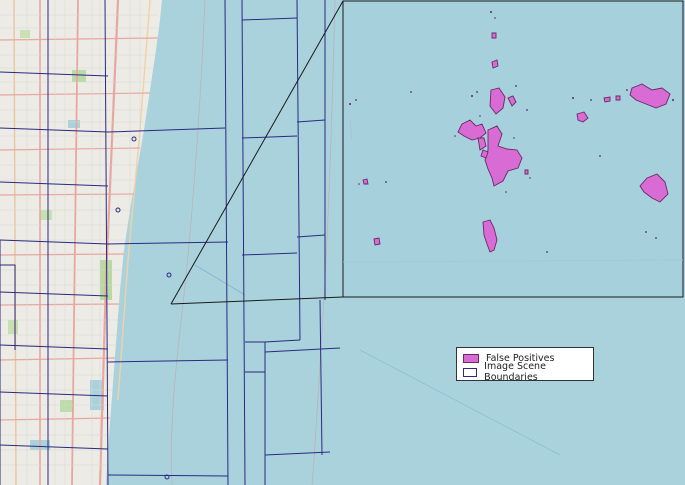 The height and width of the screenshot is (485, 685). Describe the element at coordinates (471, 358) in the screenshot. I see `false-positive-swatch` at that location.